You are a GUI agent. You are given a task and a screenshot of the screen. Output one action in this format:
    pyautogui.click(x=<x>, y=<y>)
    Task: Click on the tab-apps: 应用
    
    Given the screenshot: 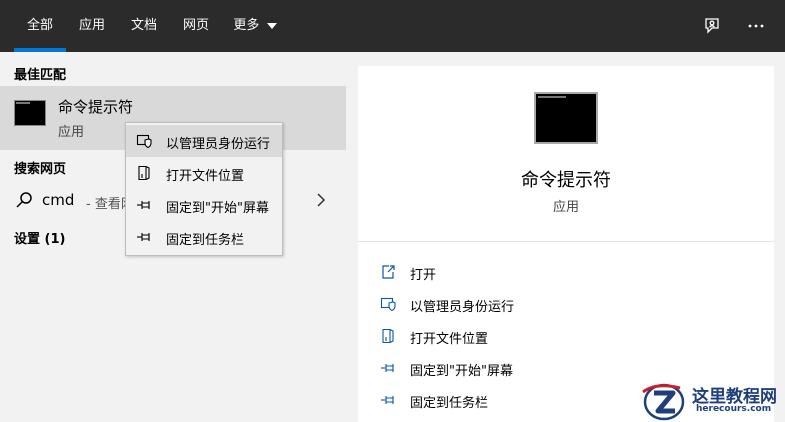 What is the action you would take?
    pyautogui.click(x=92, y=26)
    